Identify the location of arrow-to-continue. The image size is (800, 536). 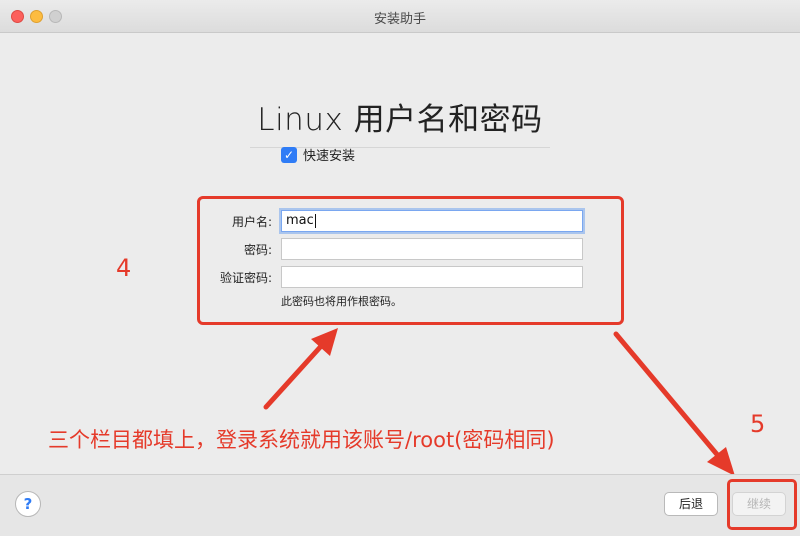
(674, 403).